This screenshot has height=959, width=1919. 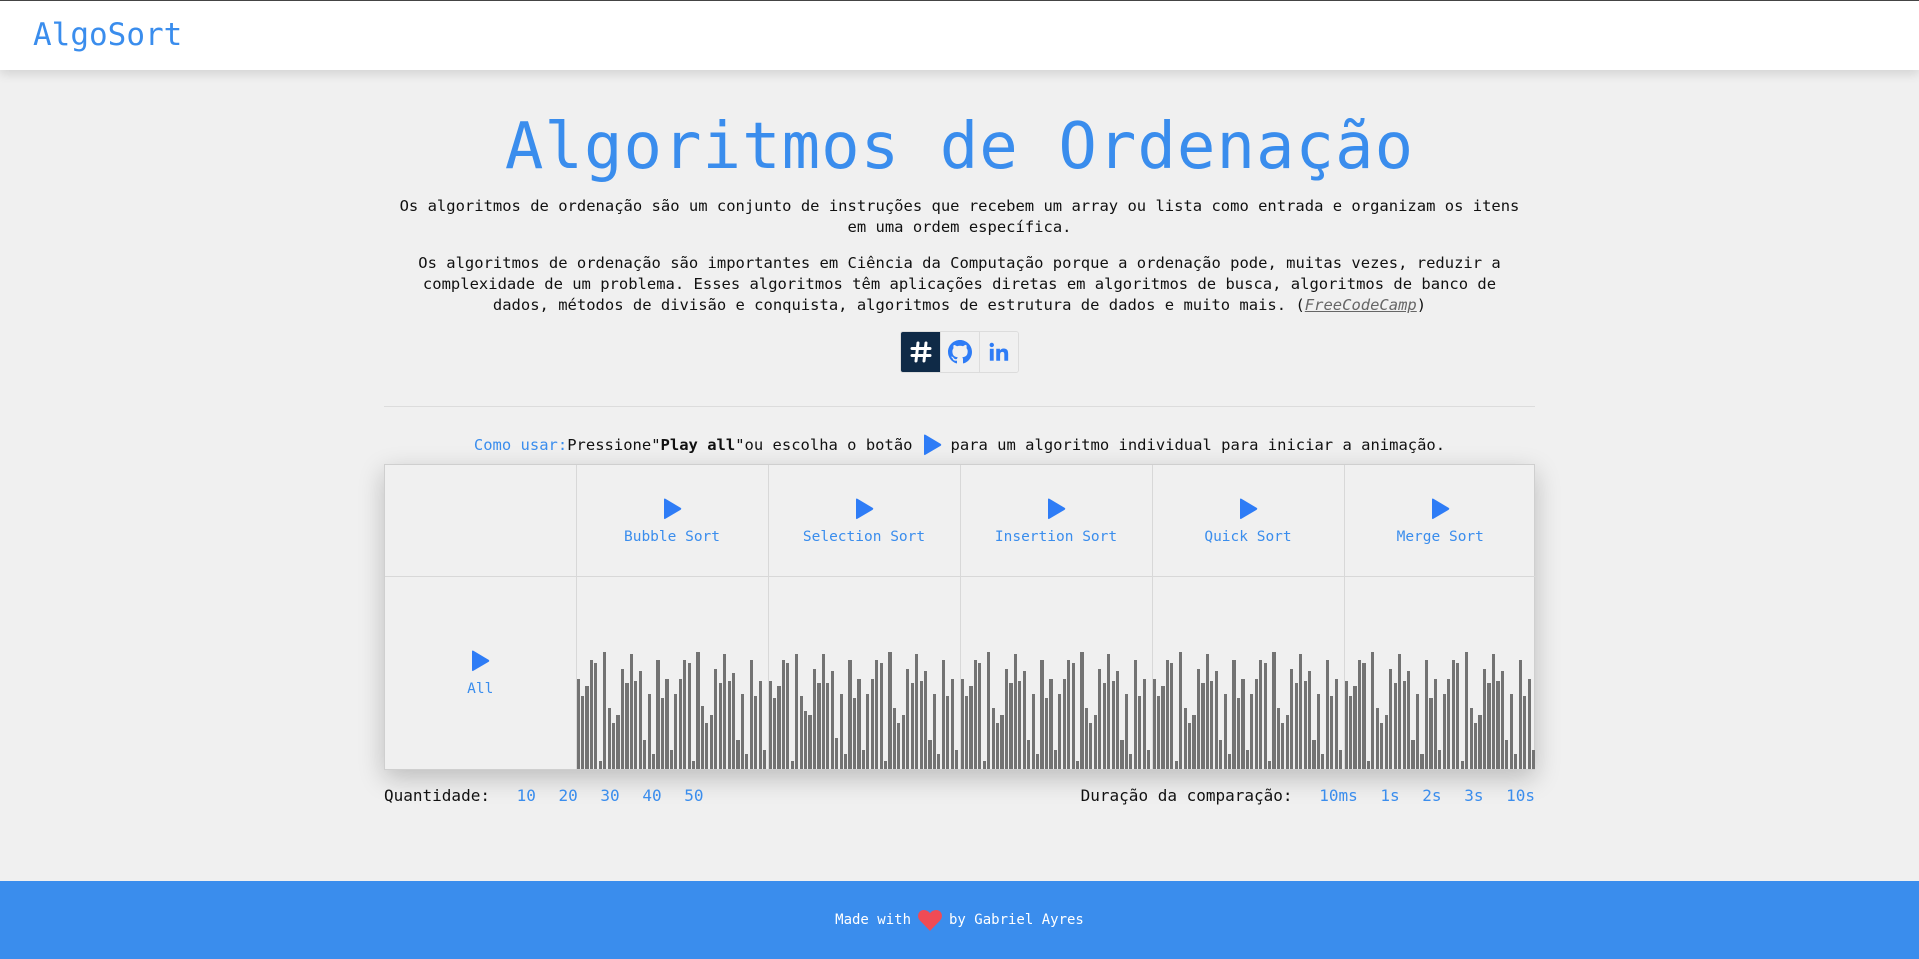 What do you see at coordinates (1308, 795) in the screenshot?
I see `duration-control: Duração da comparação: 10ms 1s 2s 3s 10s` at bounding box center [1308, 795].